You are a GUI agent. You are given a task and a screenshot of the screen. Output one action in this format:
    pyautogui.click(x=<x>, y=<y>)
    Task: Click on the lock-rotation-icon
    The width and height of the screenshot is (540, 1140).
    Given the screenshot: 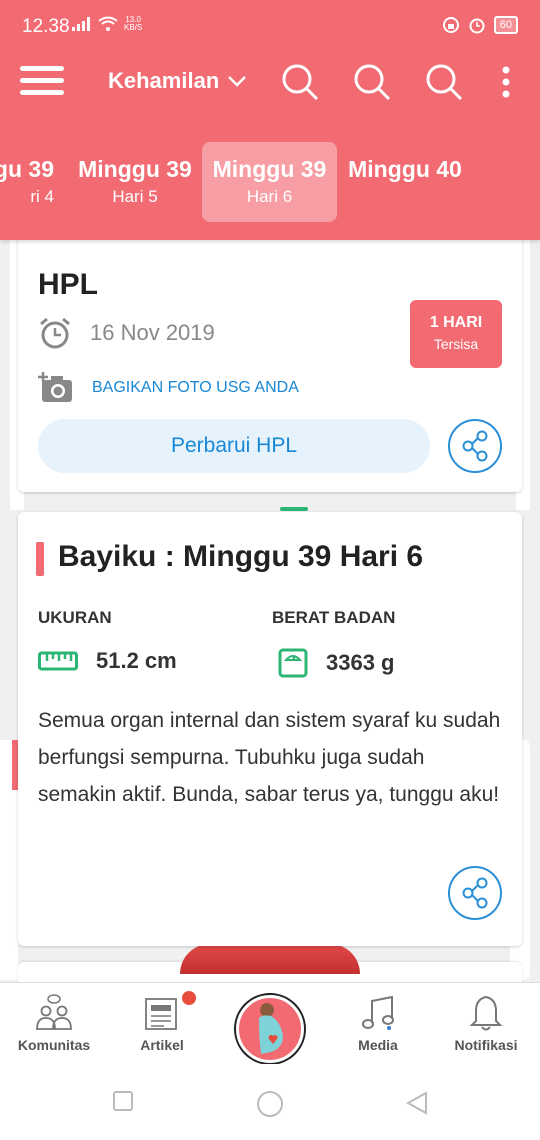 What is the action you would take?
    pyautogui.click(x=450, y=25)
    